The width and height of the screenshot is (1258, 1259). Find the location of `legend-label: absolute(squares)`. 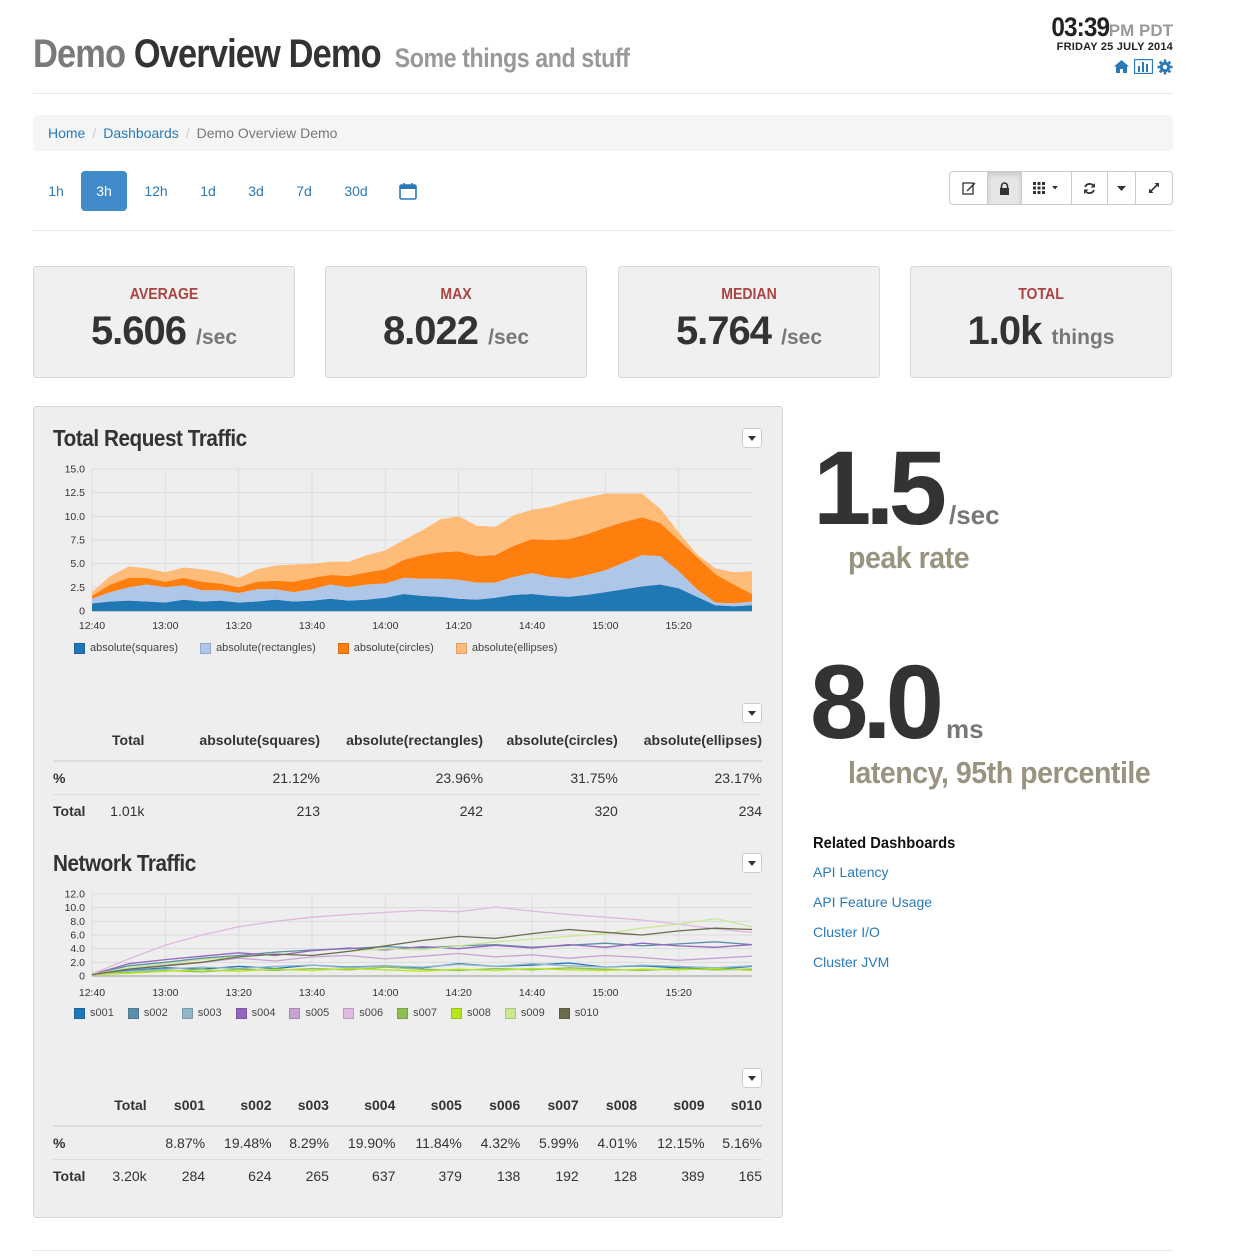

legend-label: absolute(squares) is located at coordinates (134, 648).